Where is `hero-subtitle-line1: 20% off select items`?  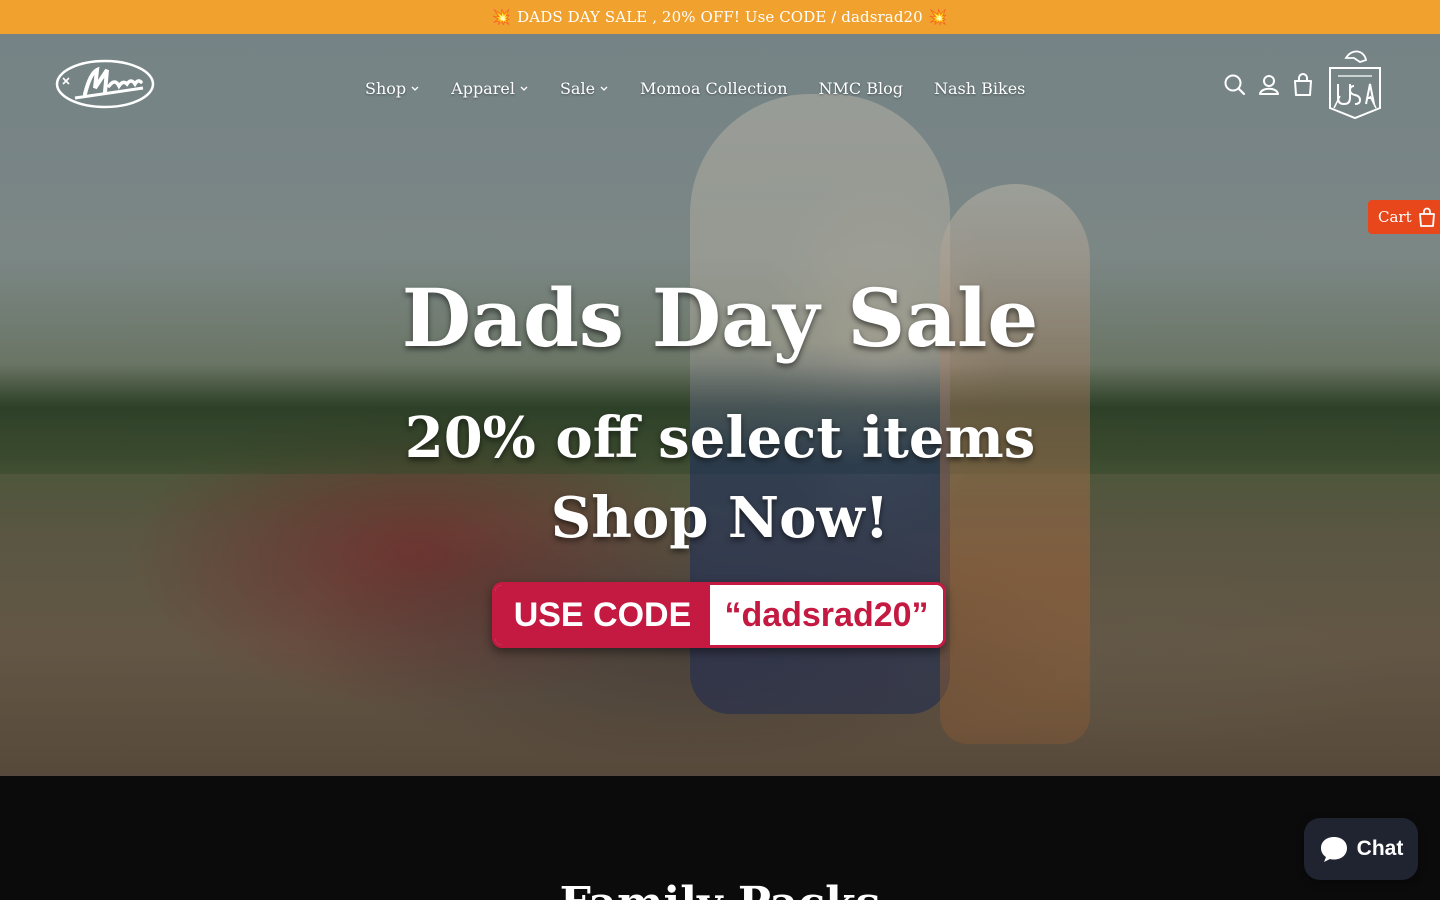 hero-subtitle-line1: 20% off select items is located at coordinates (720, 438).